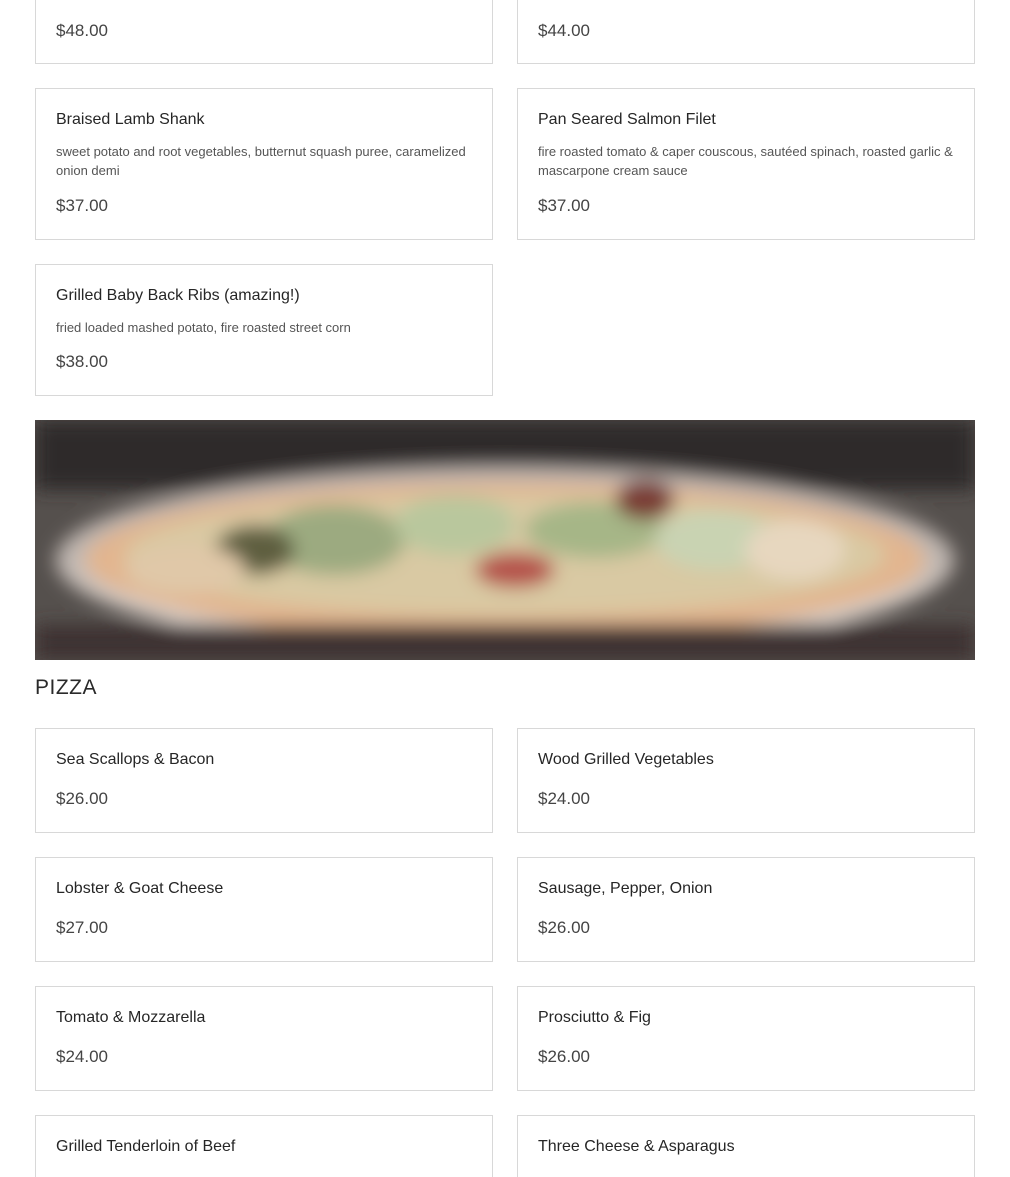 The height and width of the screenshot is (1177, 1010). Describe the element at coordinates (627, 119) in the screenshot. I see `item-name: Pan Seared Salmon Filet` at that location.